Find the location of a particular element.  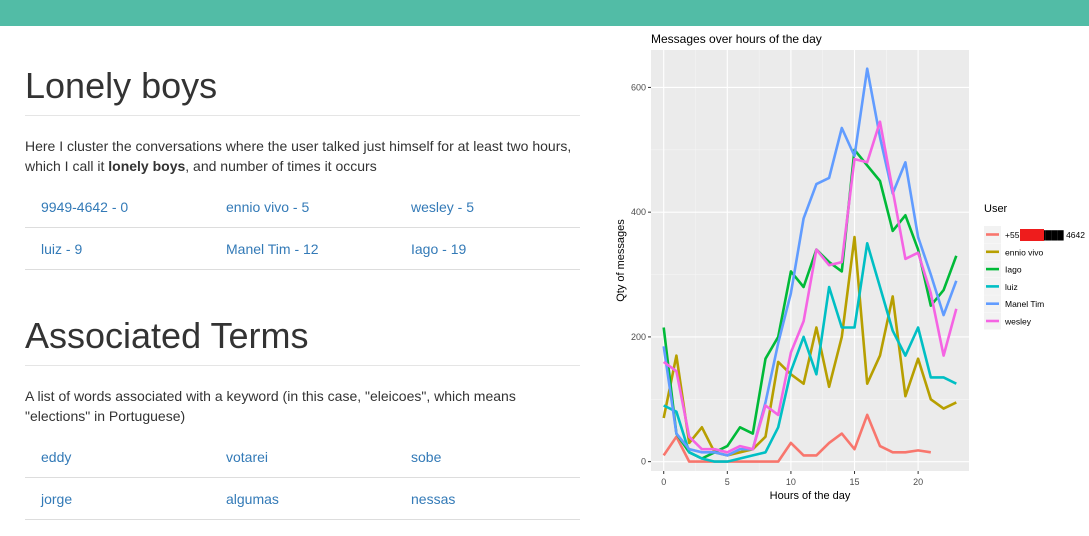

legend-label: Iago is located at coordinates (1013, 270).